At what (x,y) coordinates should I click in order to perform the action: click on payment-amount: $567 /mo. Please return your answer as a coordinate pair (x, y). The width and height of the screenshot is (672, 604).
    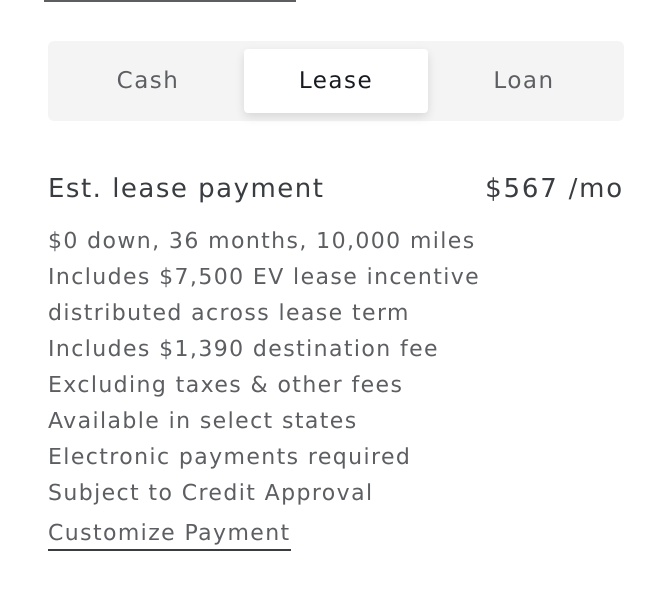
    Looking at the image, I should click on (554, 189).